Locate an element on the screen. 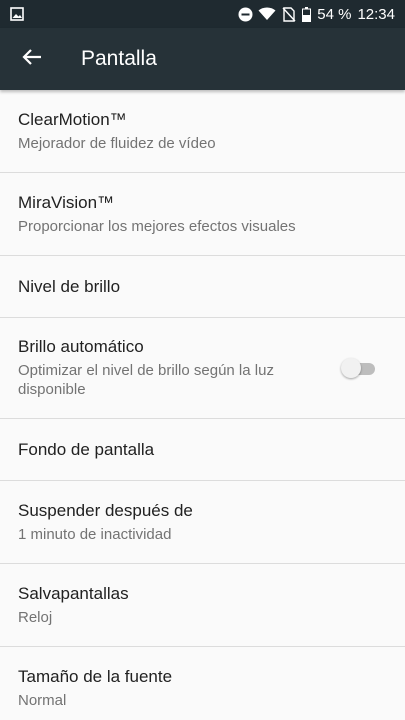 The image size is (405, 720). setting-title: MiraVision™ is located at coordinates (66, 202).